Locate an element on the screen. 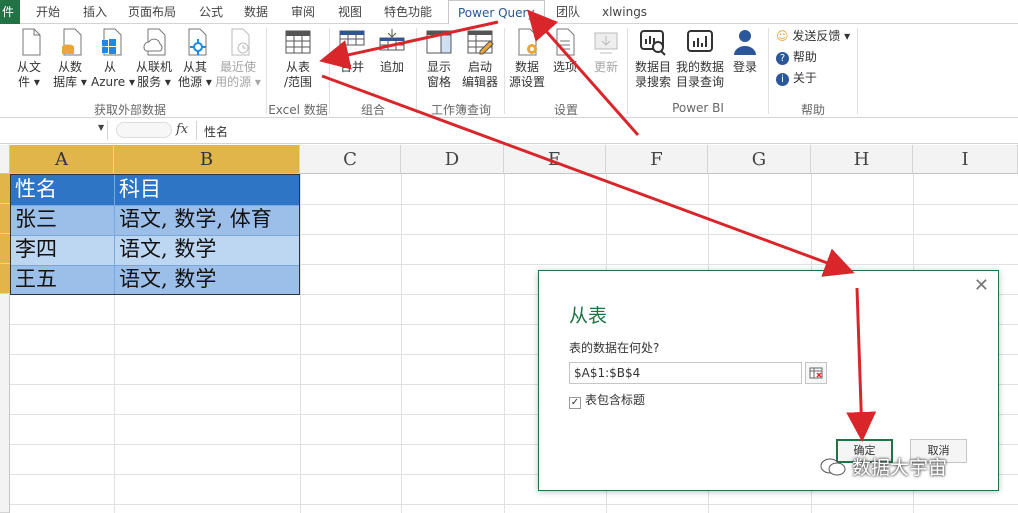 The width and height of the screenshot is (1018, 513). from-file-button: 从文件 ▾ is located at coordinates (29, 58).